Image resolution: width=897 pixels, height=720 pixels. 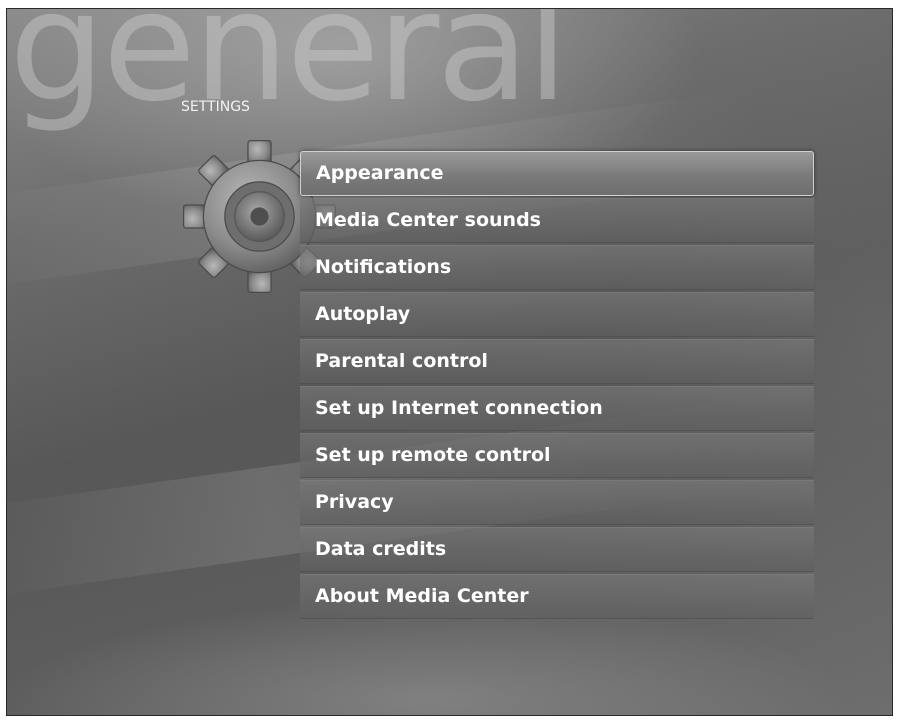 I want to click on menu-item-label: Autoplay, so click(x=363, y=314).